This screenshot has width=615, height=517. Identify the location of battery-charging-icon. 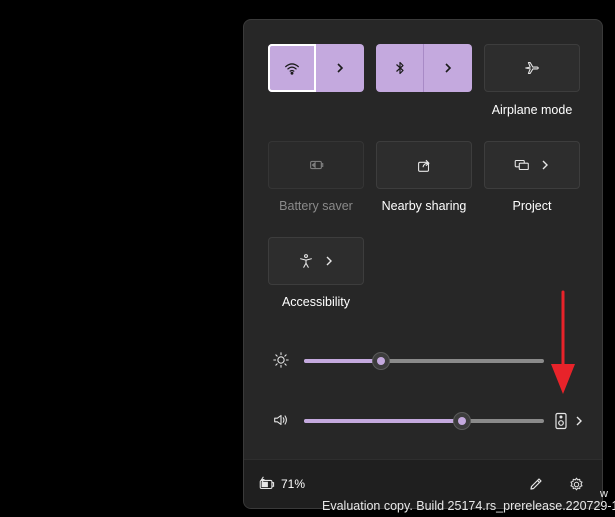
(267, 483).